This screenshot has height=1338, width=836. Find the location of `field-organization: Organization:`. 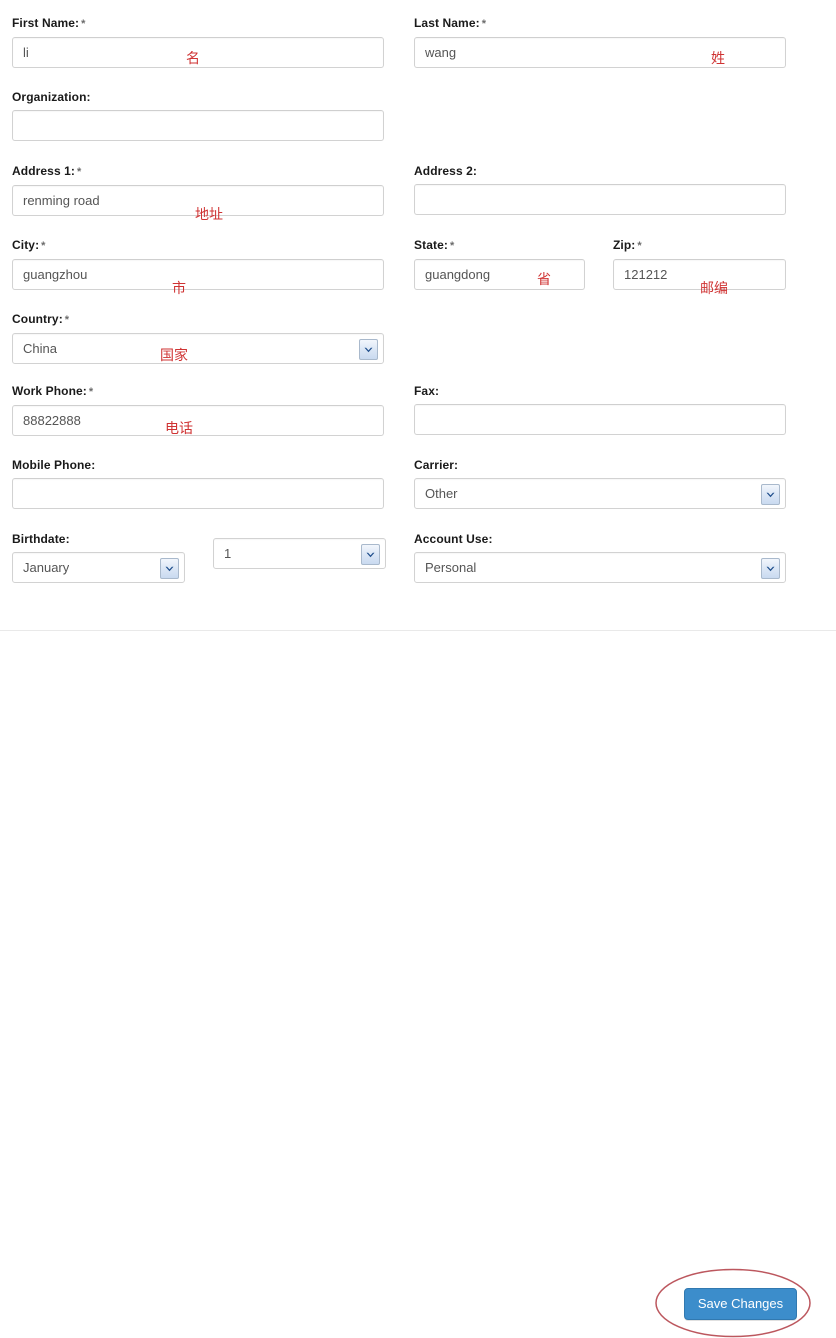

field-organization: Organization: is located at coordinates (198, 115).